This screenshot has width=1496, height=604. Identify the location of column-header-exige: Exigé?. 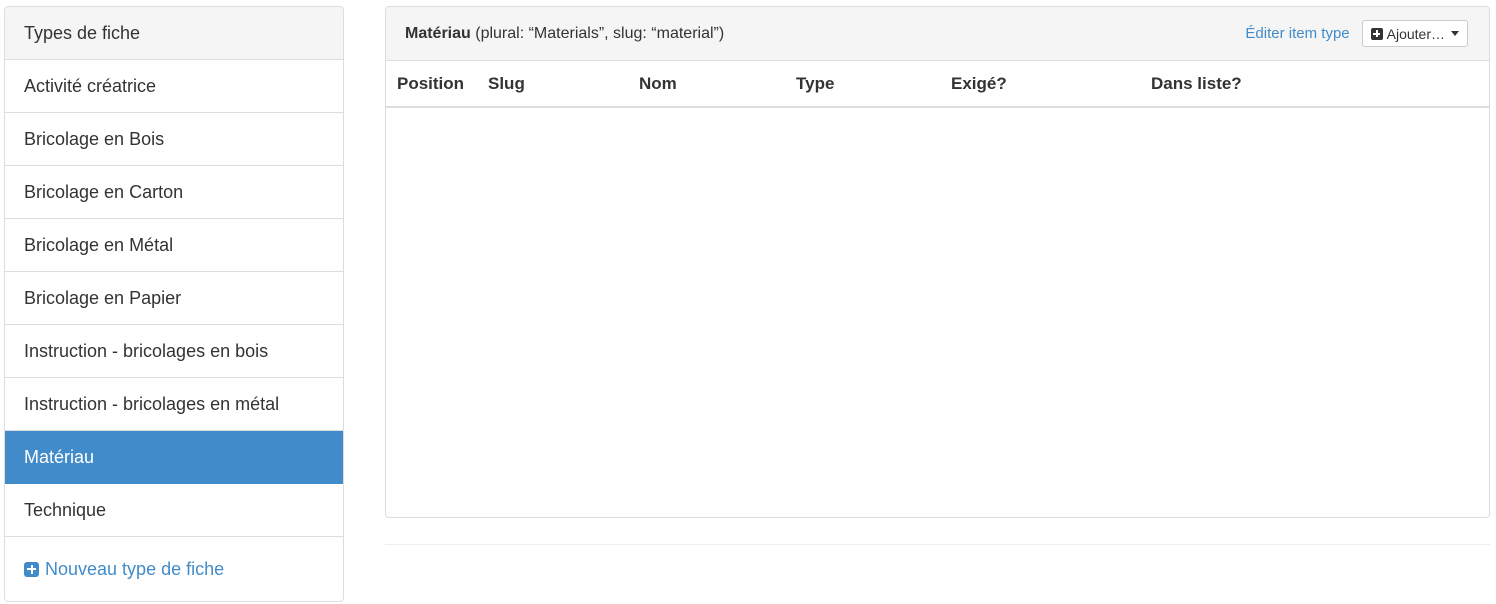
(979, 83).